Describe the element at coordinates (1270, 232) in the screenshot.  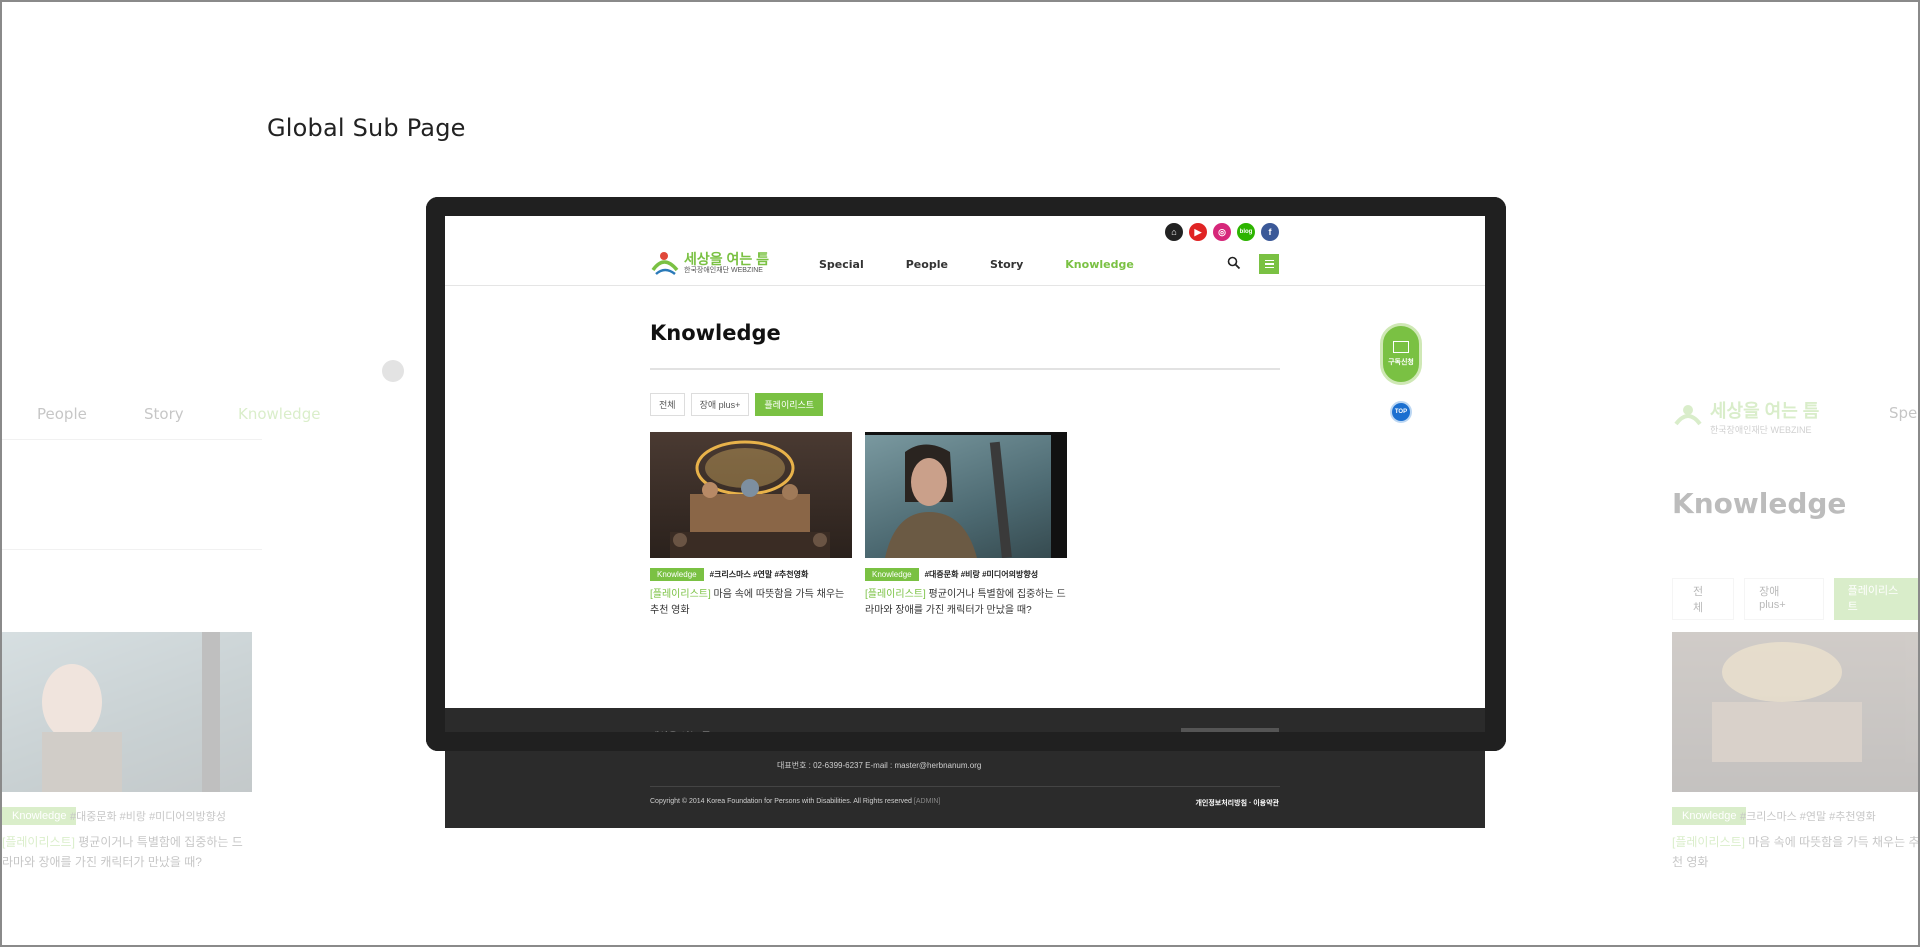
I see `facebook-icon: f` at that location.